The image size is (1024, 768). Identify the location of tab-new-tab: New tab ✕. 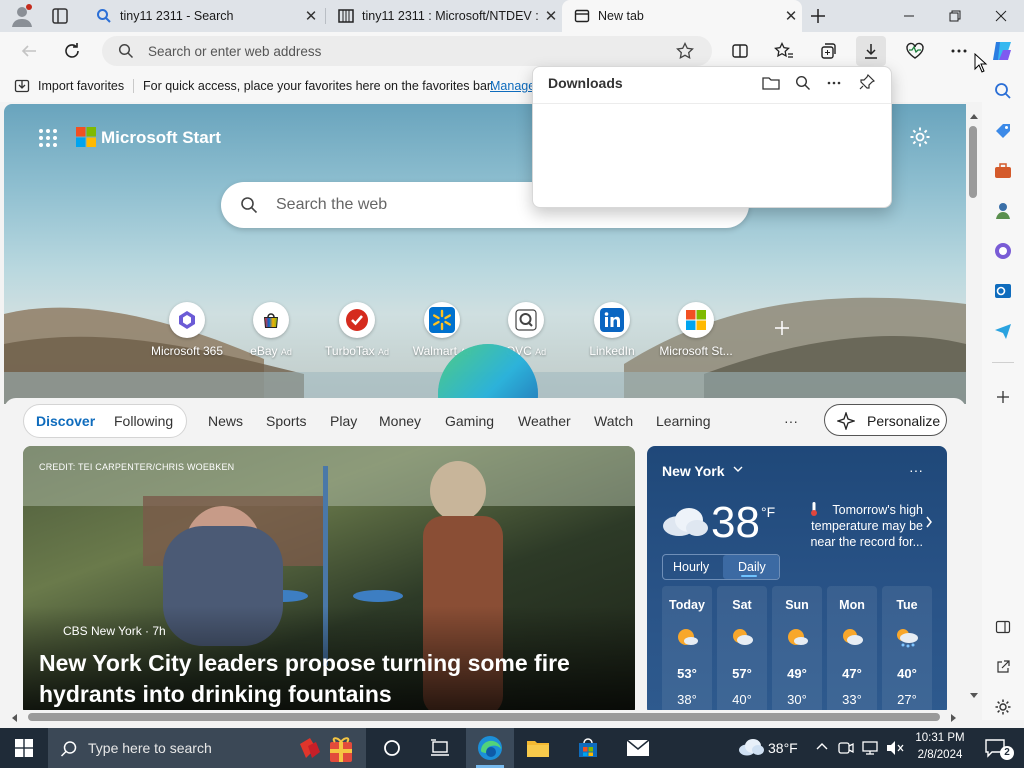
(682, 16).